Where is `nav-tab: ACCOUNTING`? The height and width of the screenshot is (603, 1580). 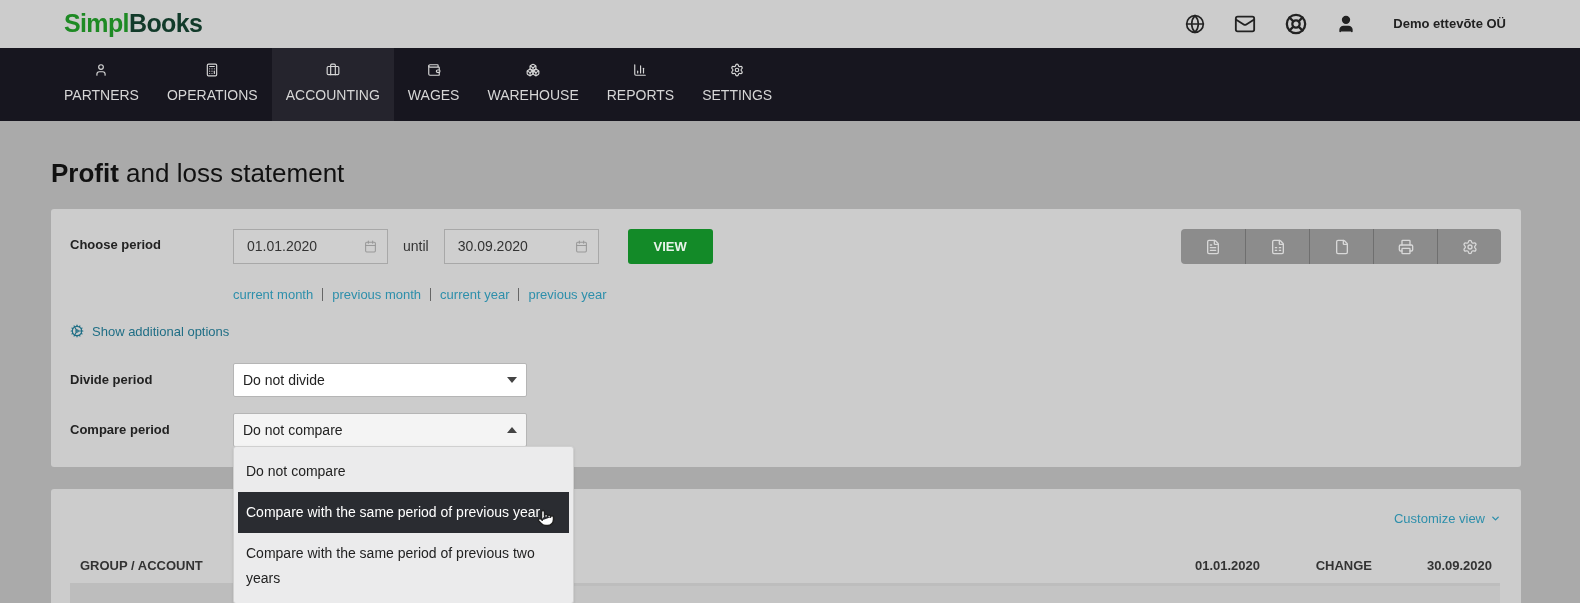 nav-tab: ACCOUNTING is located at coordinates (332, 84).